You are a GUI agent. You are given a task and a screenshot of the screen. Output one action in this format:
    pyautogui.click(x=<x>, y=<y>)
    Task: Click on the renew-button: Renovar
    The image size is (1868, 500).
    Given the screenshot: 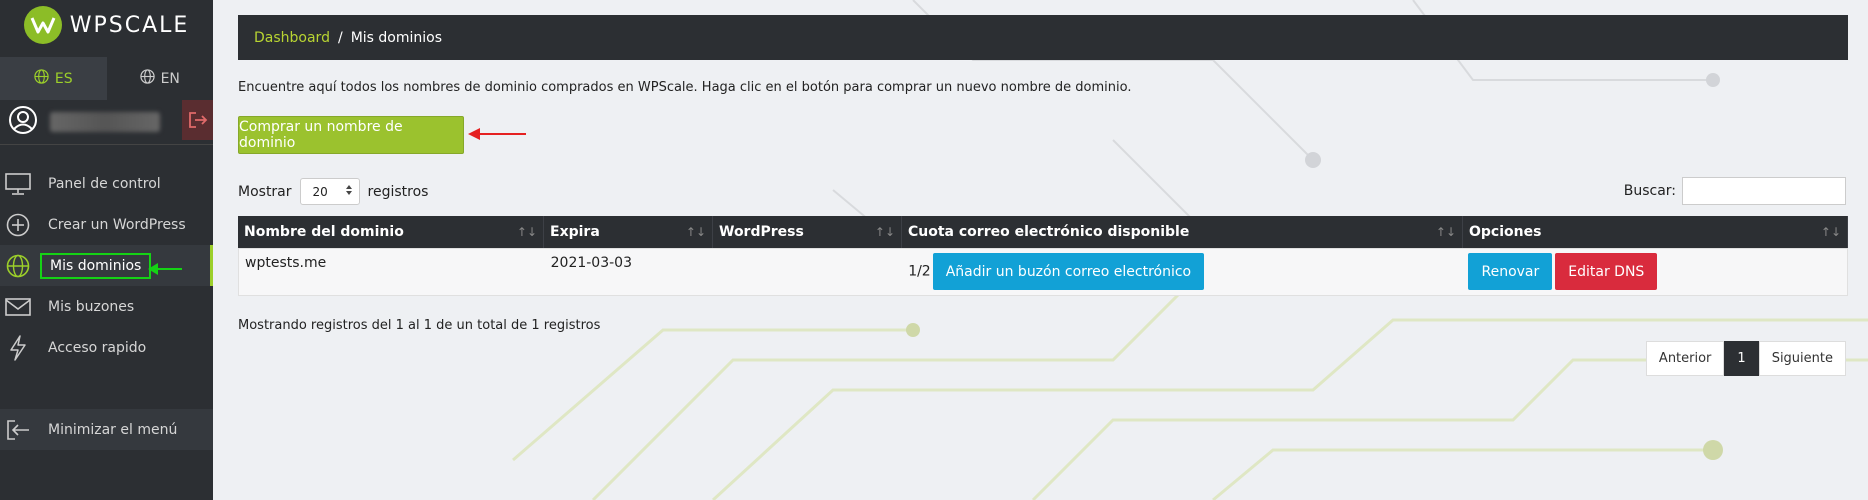 What is the action you would take?
    pyautogui.click(x=1510, y=271)
    